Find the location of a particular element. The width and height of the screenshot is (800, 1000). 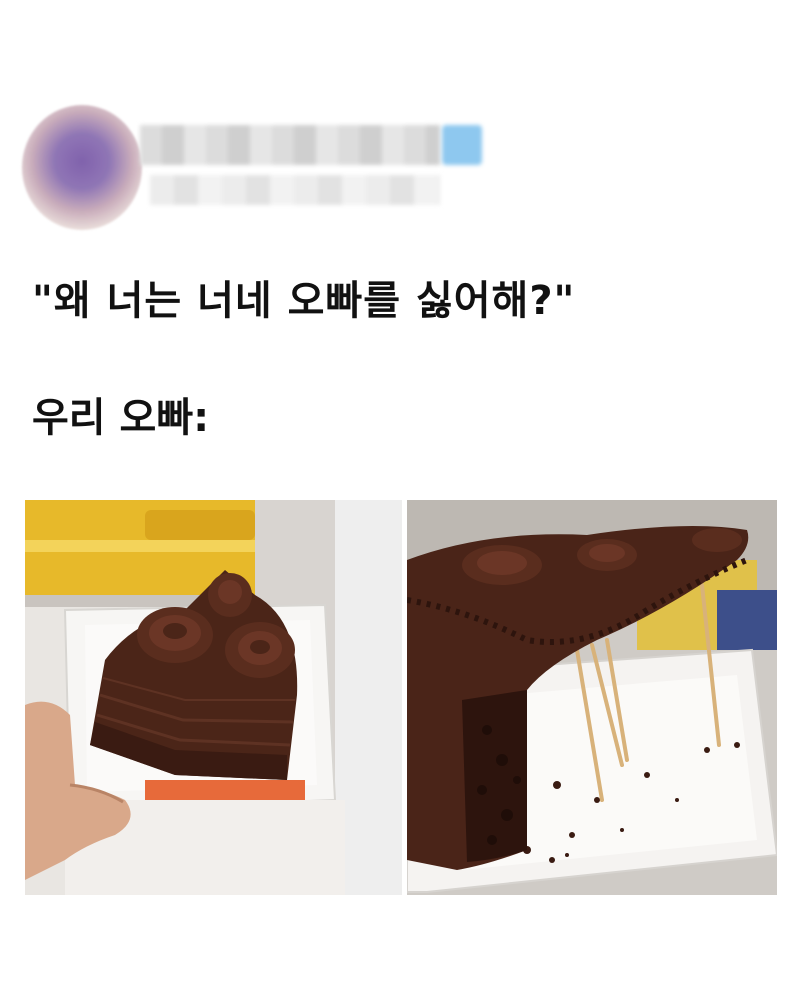

verified-badge-icon is located at coordinates (462, 145).